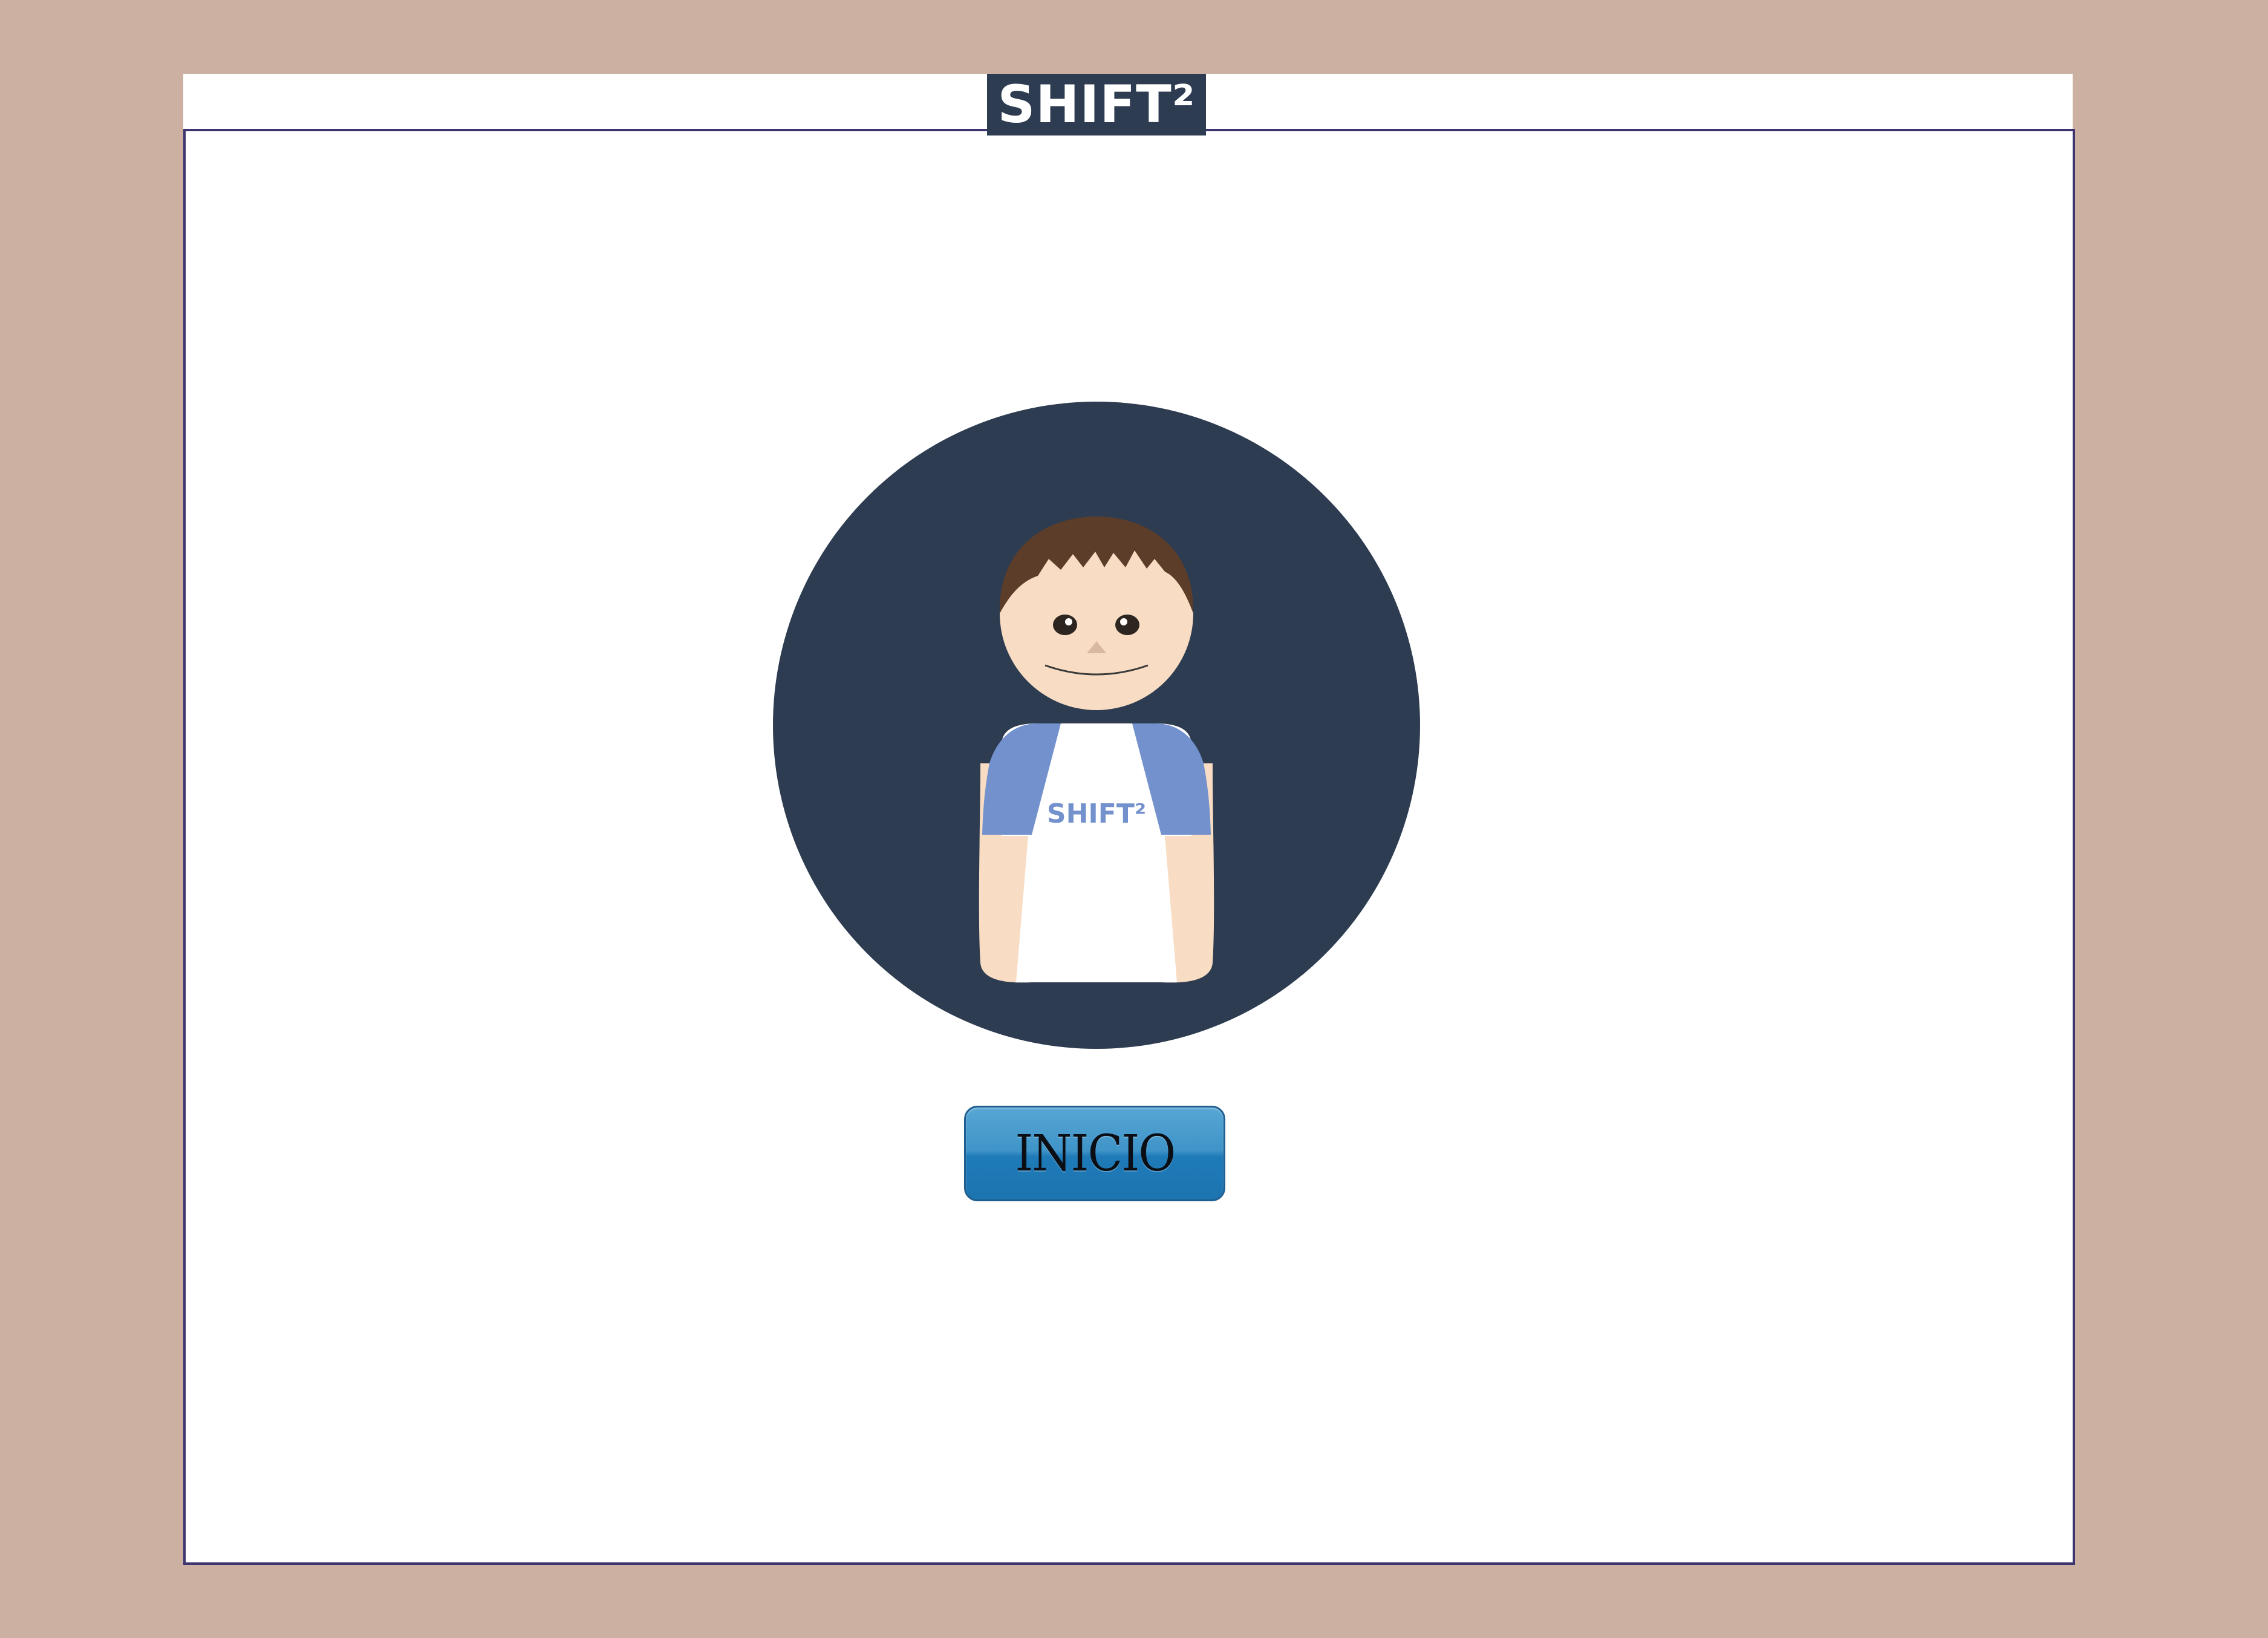 Image resolution: width=2268 pixels, height=1638 pixels. I want to click on right-eye-highlight, so click(1123, 621).